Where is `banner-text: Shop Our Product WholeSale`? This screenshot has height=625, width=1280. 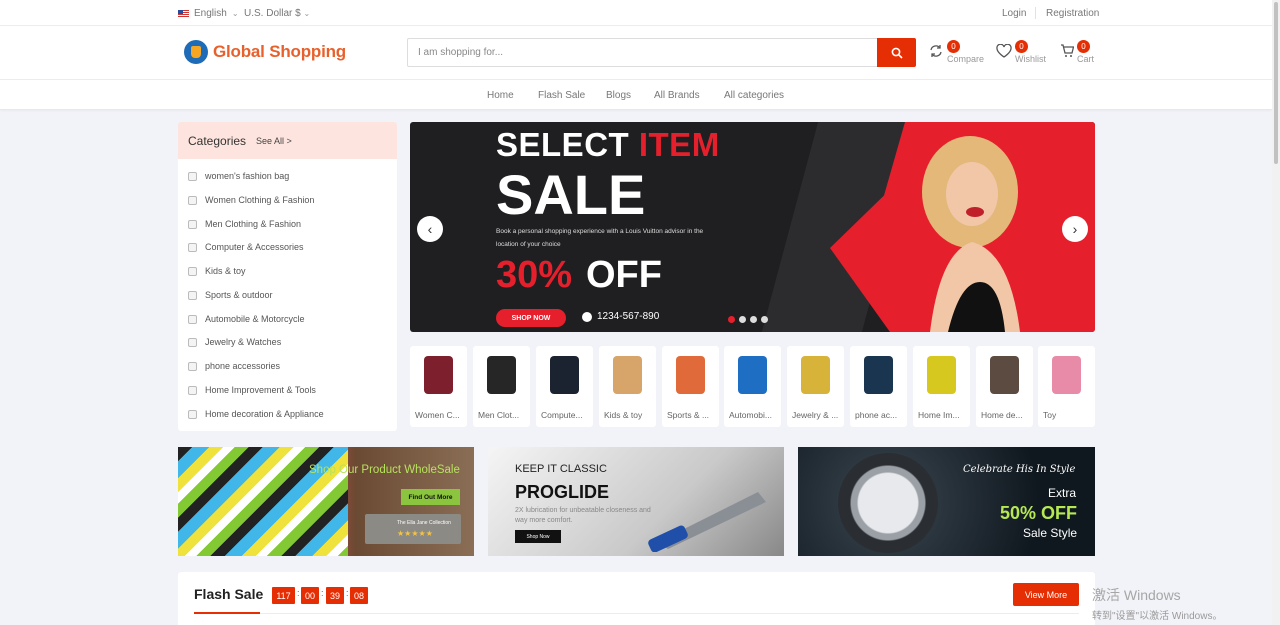 banner-text: Shop Our Product WholeSale is located at coordinates (384, 470).